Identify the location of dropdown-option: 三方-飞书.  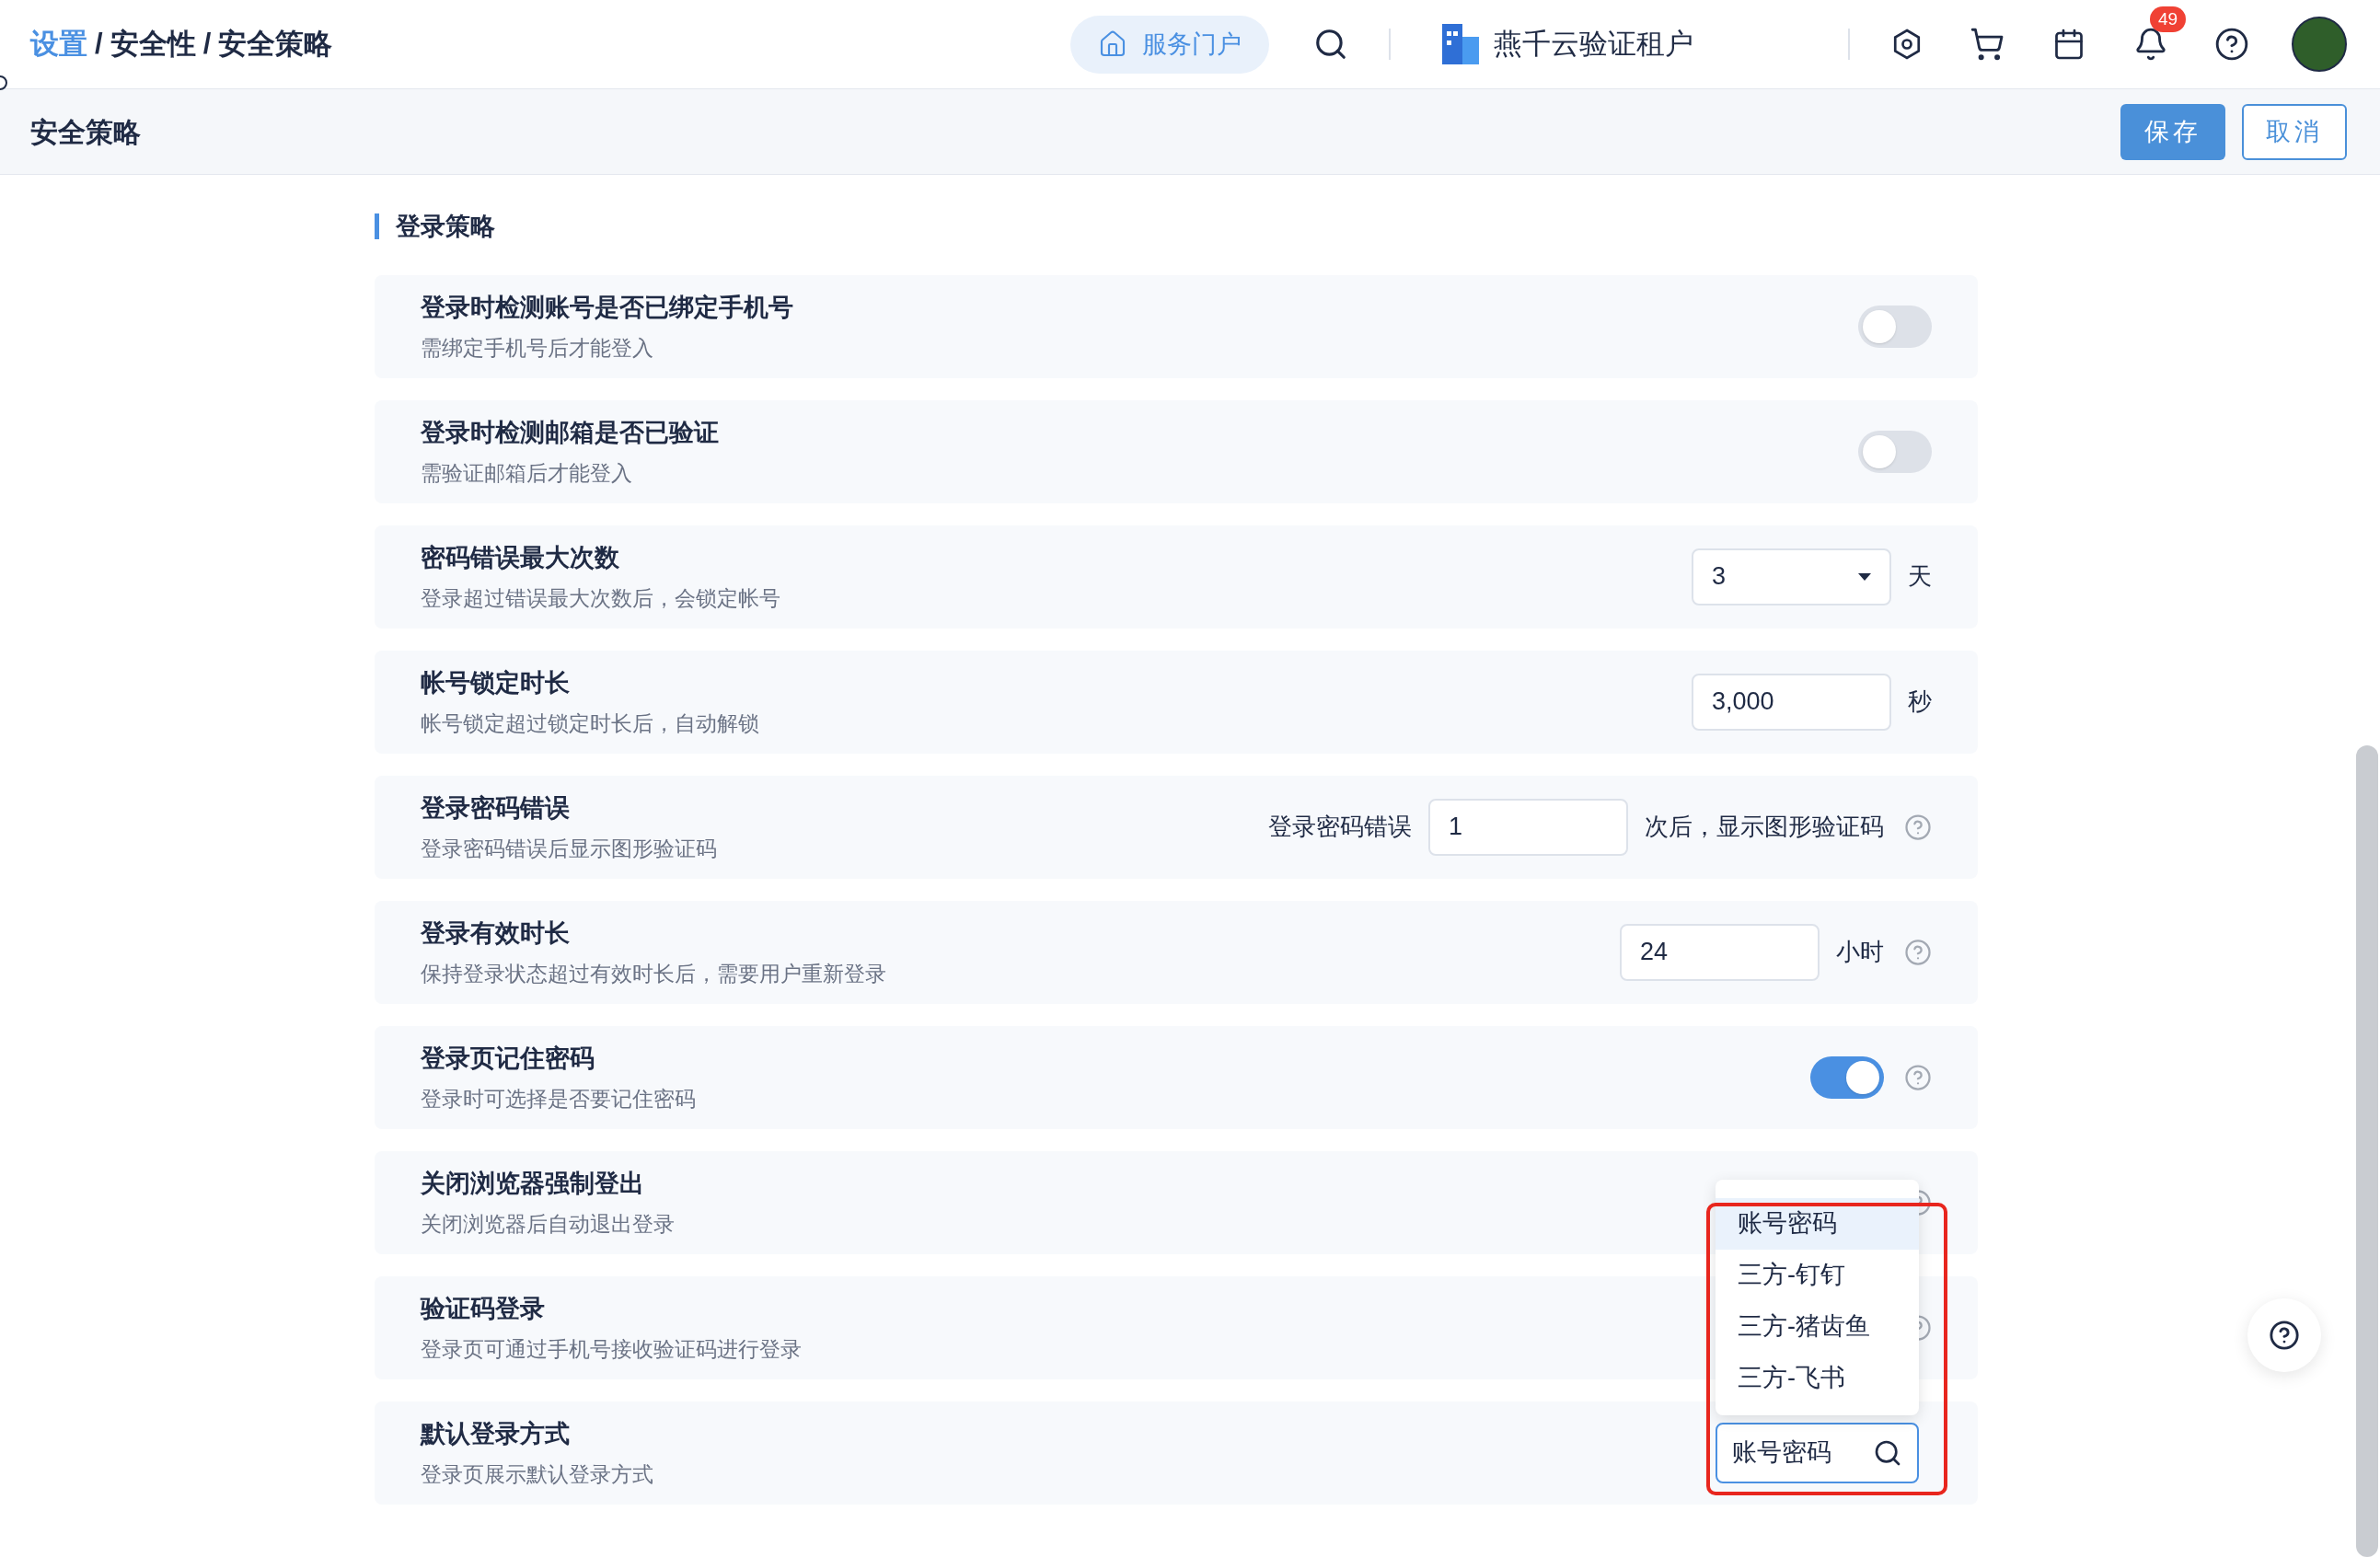
(1817, 1378).